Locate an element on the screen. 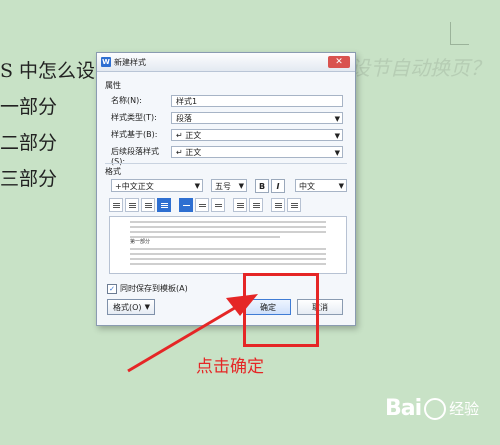  annotation-arrow-icon is located at coordinates (192, 333).